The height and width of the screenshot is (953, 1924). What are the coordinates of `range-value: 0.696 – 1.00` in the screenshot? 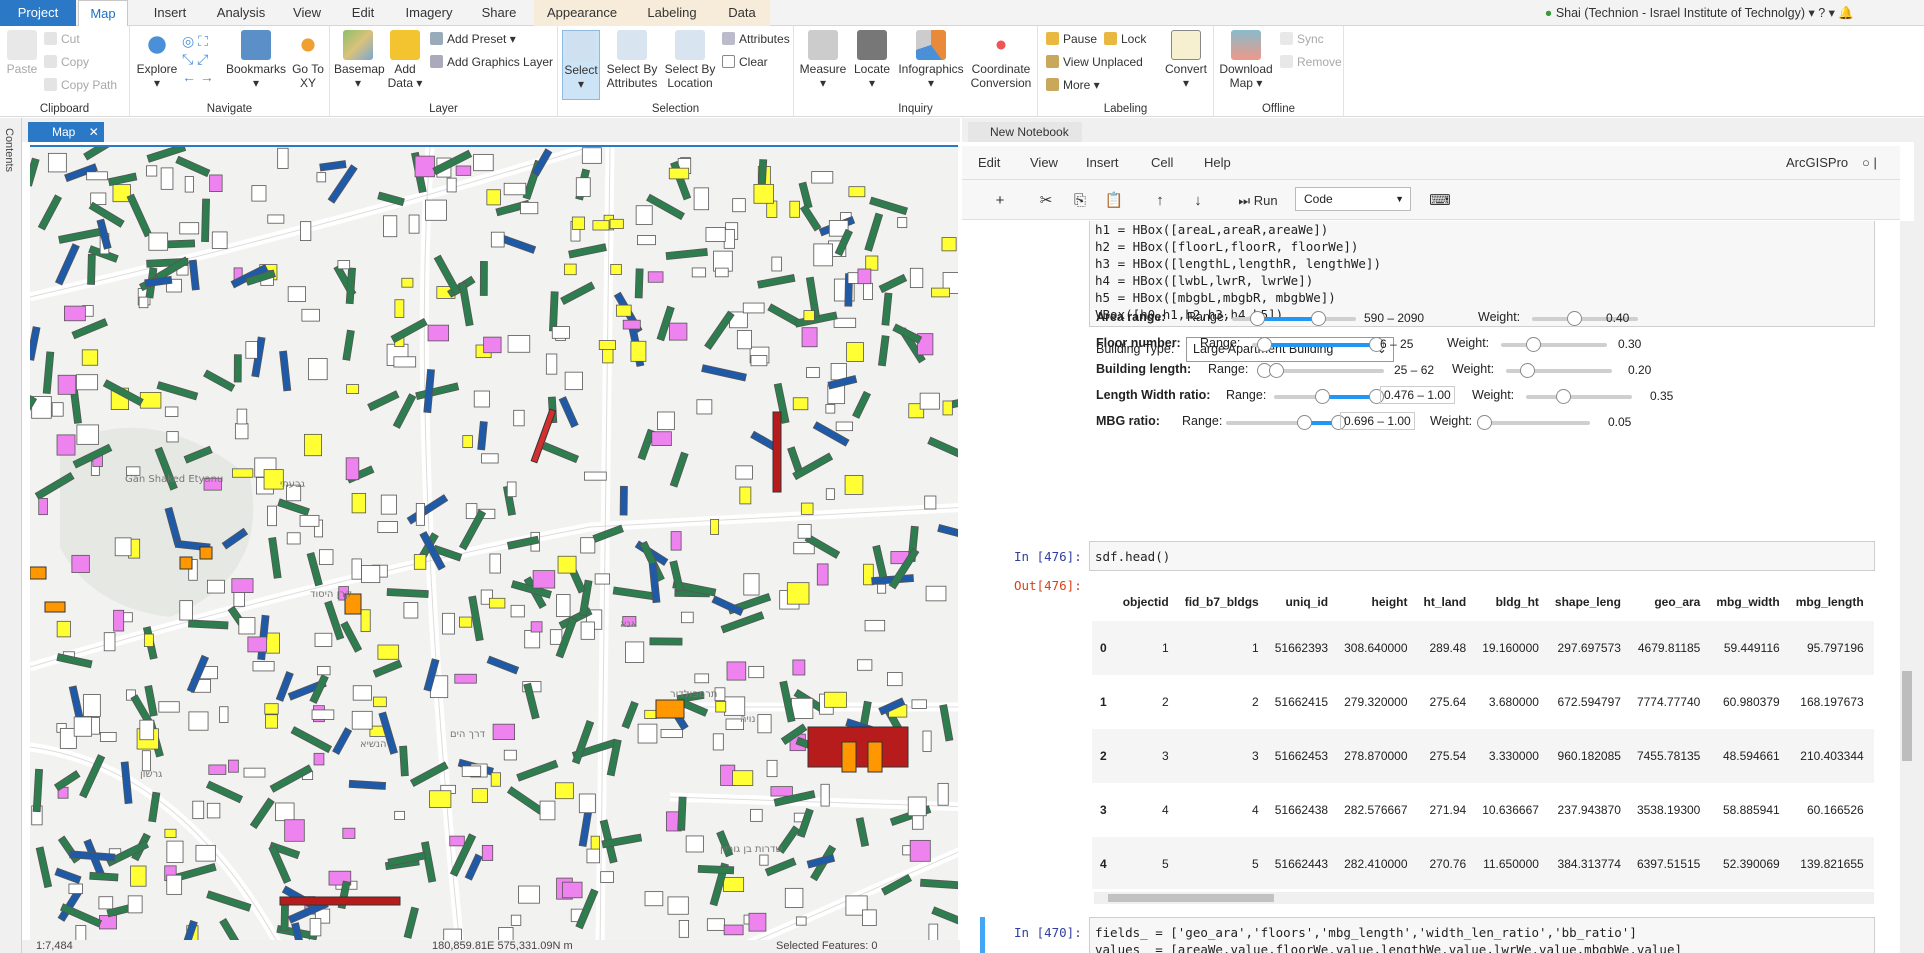 It's located at (1377, 421).